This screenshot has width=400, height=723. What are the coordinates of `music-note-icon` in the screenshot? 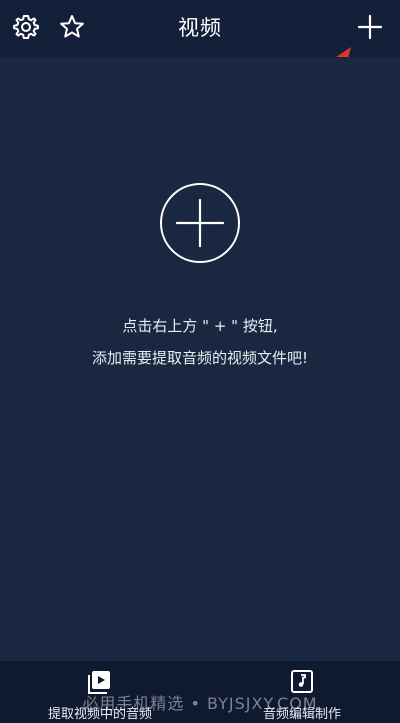 It's located at (302, 681).